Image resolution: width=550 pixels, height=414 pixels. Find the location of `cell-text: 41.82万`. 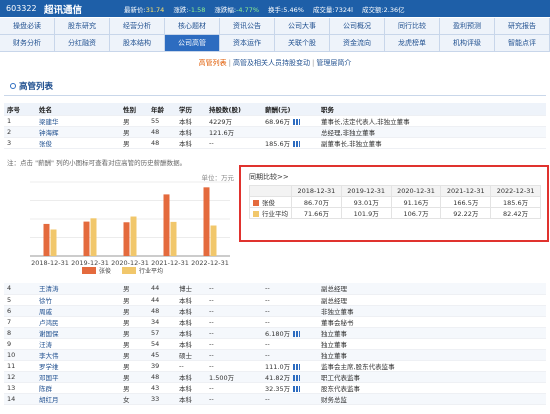

cell-text: 41.82万 is located at coordinates (278, 377).